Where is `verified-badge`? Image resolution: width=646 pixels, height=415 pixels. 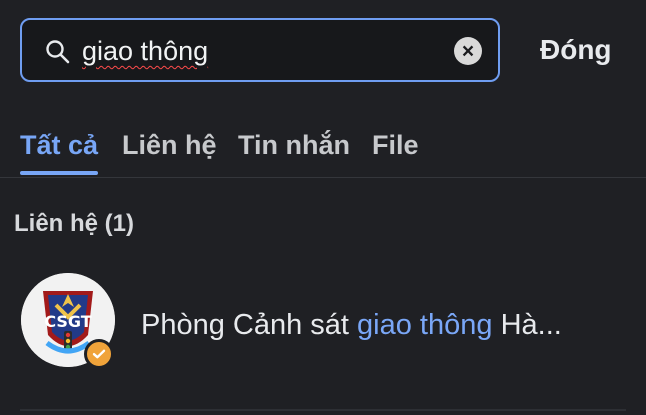 verified-badge is located at coordinates (99, 354).